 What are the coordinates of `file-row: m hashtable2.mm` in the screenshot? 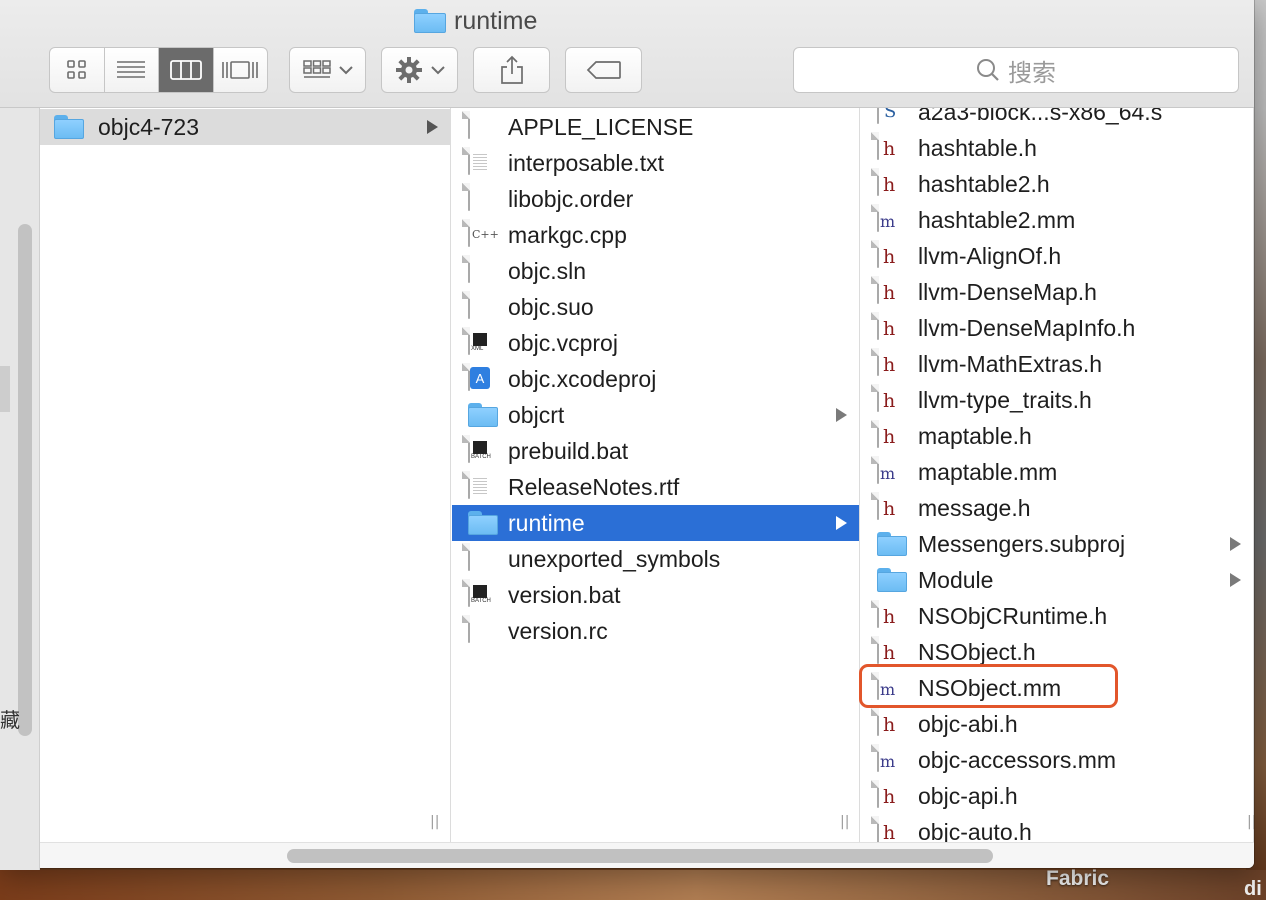 It's located at (1057, 220).